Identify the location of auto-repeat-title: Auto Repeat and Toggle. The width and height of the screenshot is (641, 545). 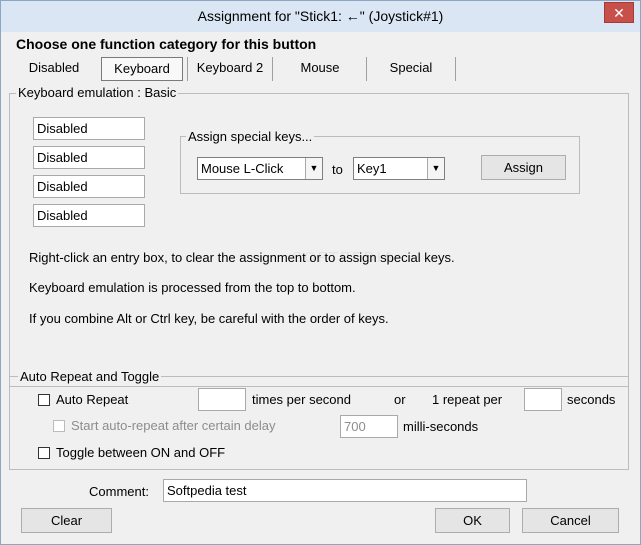
(90, 376).